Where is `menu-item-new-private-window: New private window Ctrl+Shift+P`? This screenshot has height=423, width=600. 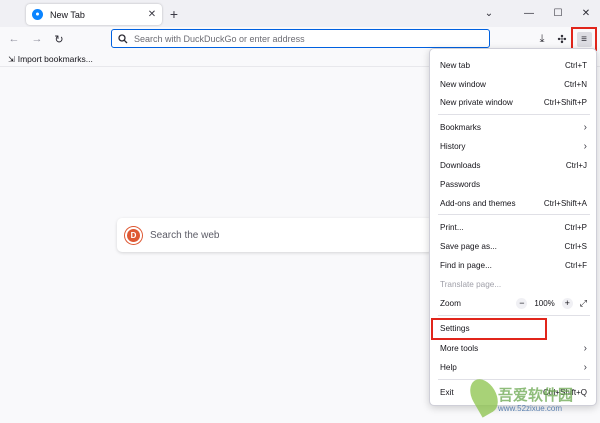
menu-item-new-private-window: New private window Ctrl+Shift+P is located at coordinates (514, 102).